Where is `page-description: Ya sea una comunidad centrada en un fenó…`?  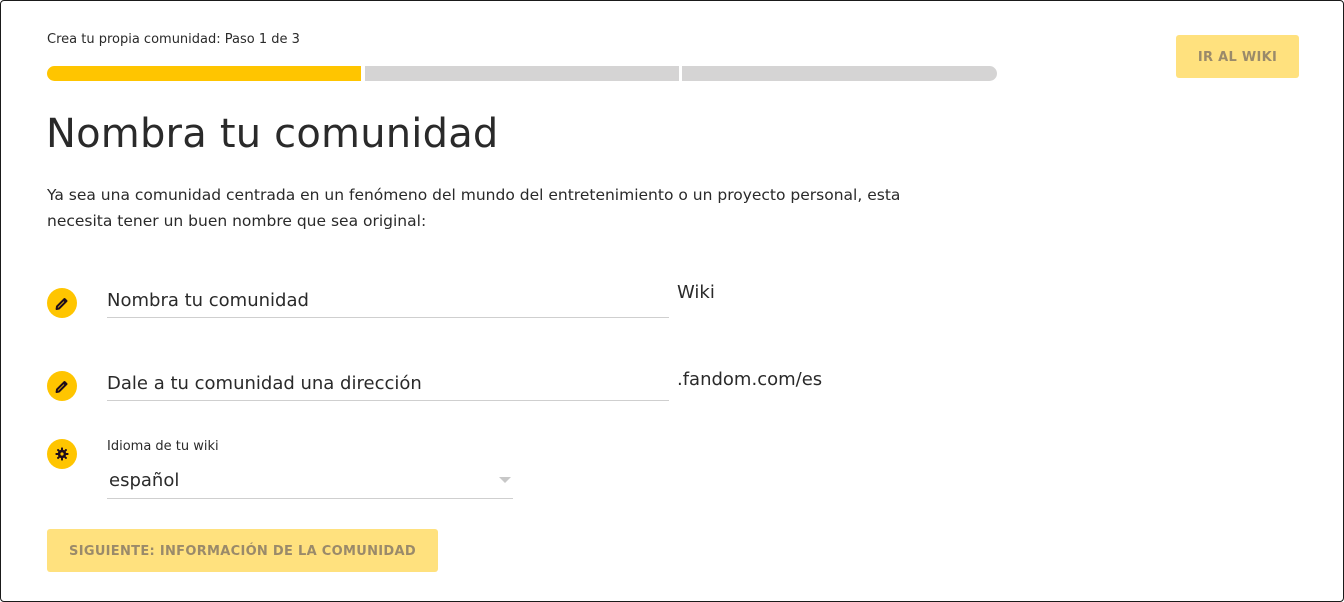 page-description: Ya sea una comunidad centrada en un fenó… is located at coordinates (474, 208).